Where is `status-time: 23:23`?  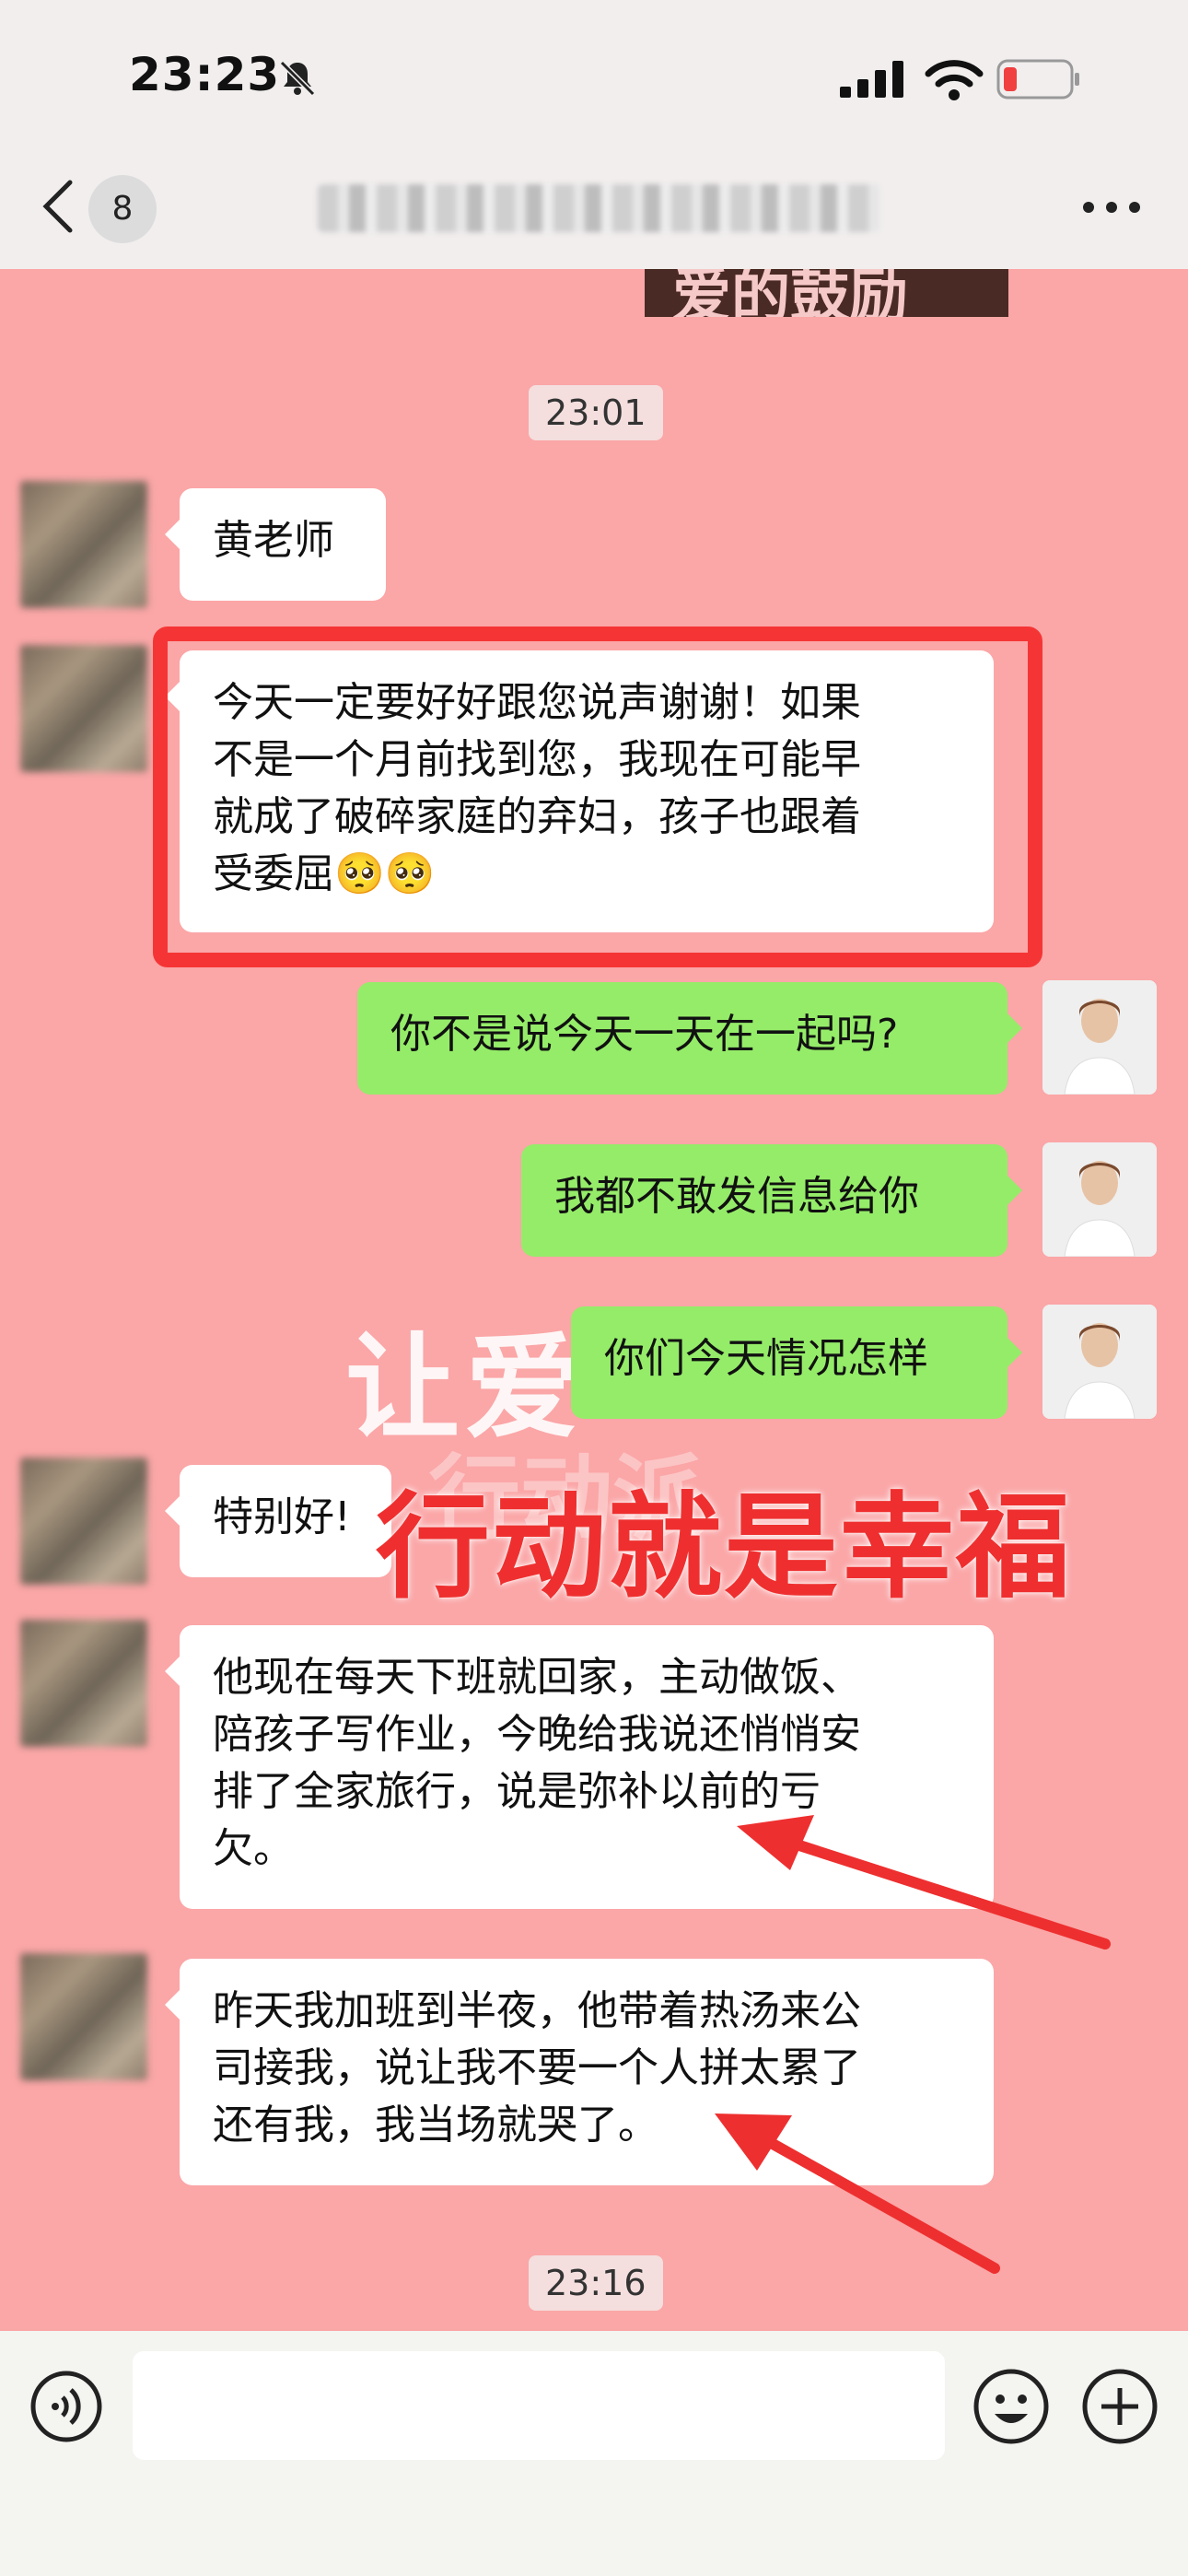 status-time: 23:23 is located at coordinates (205, 74).